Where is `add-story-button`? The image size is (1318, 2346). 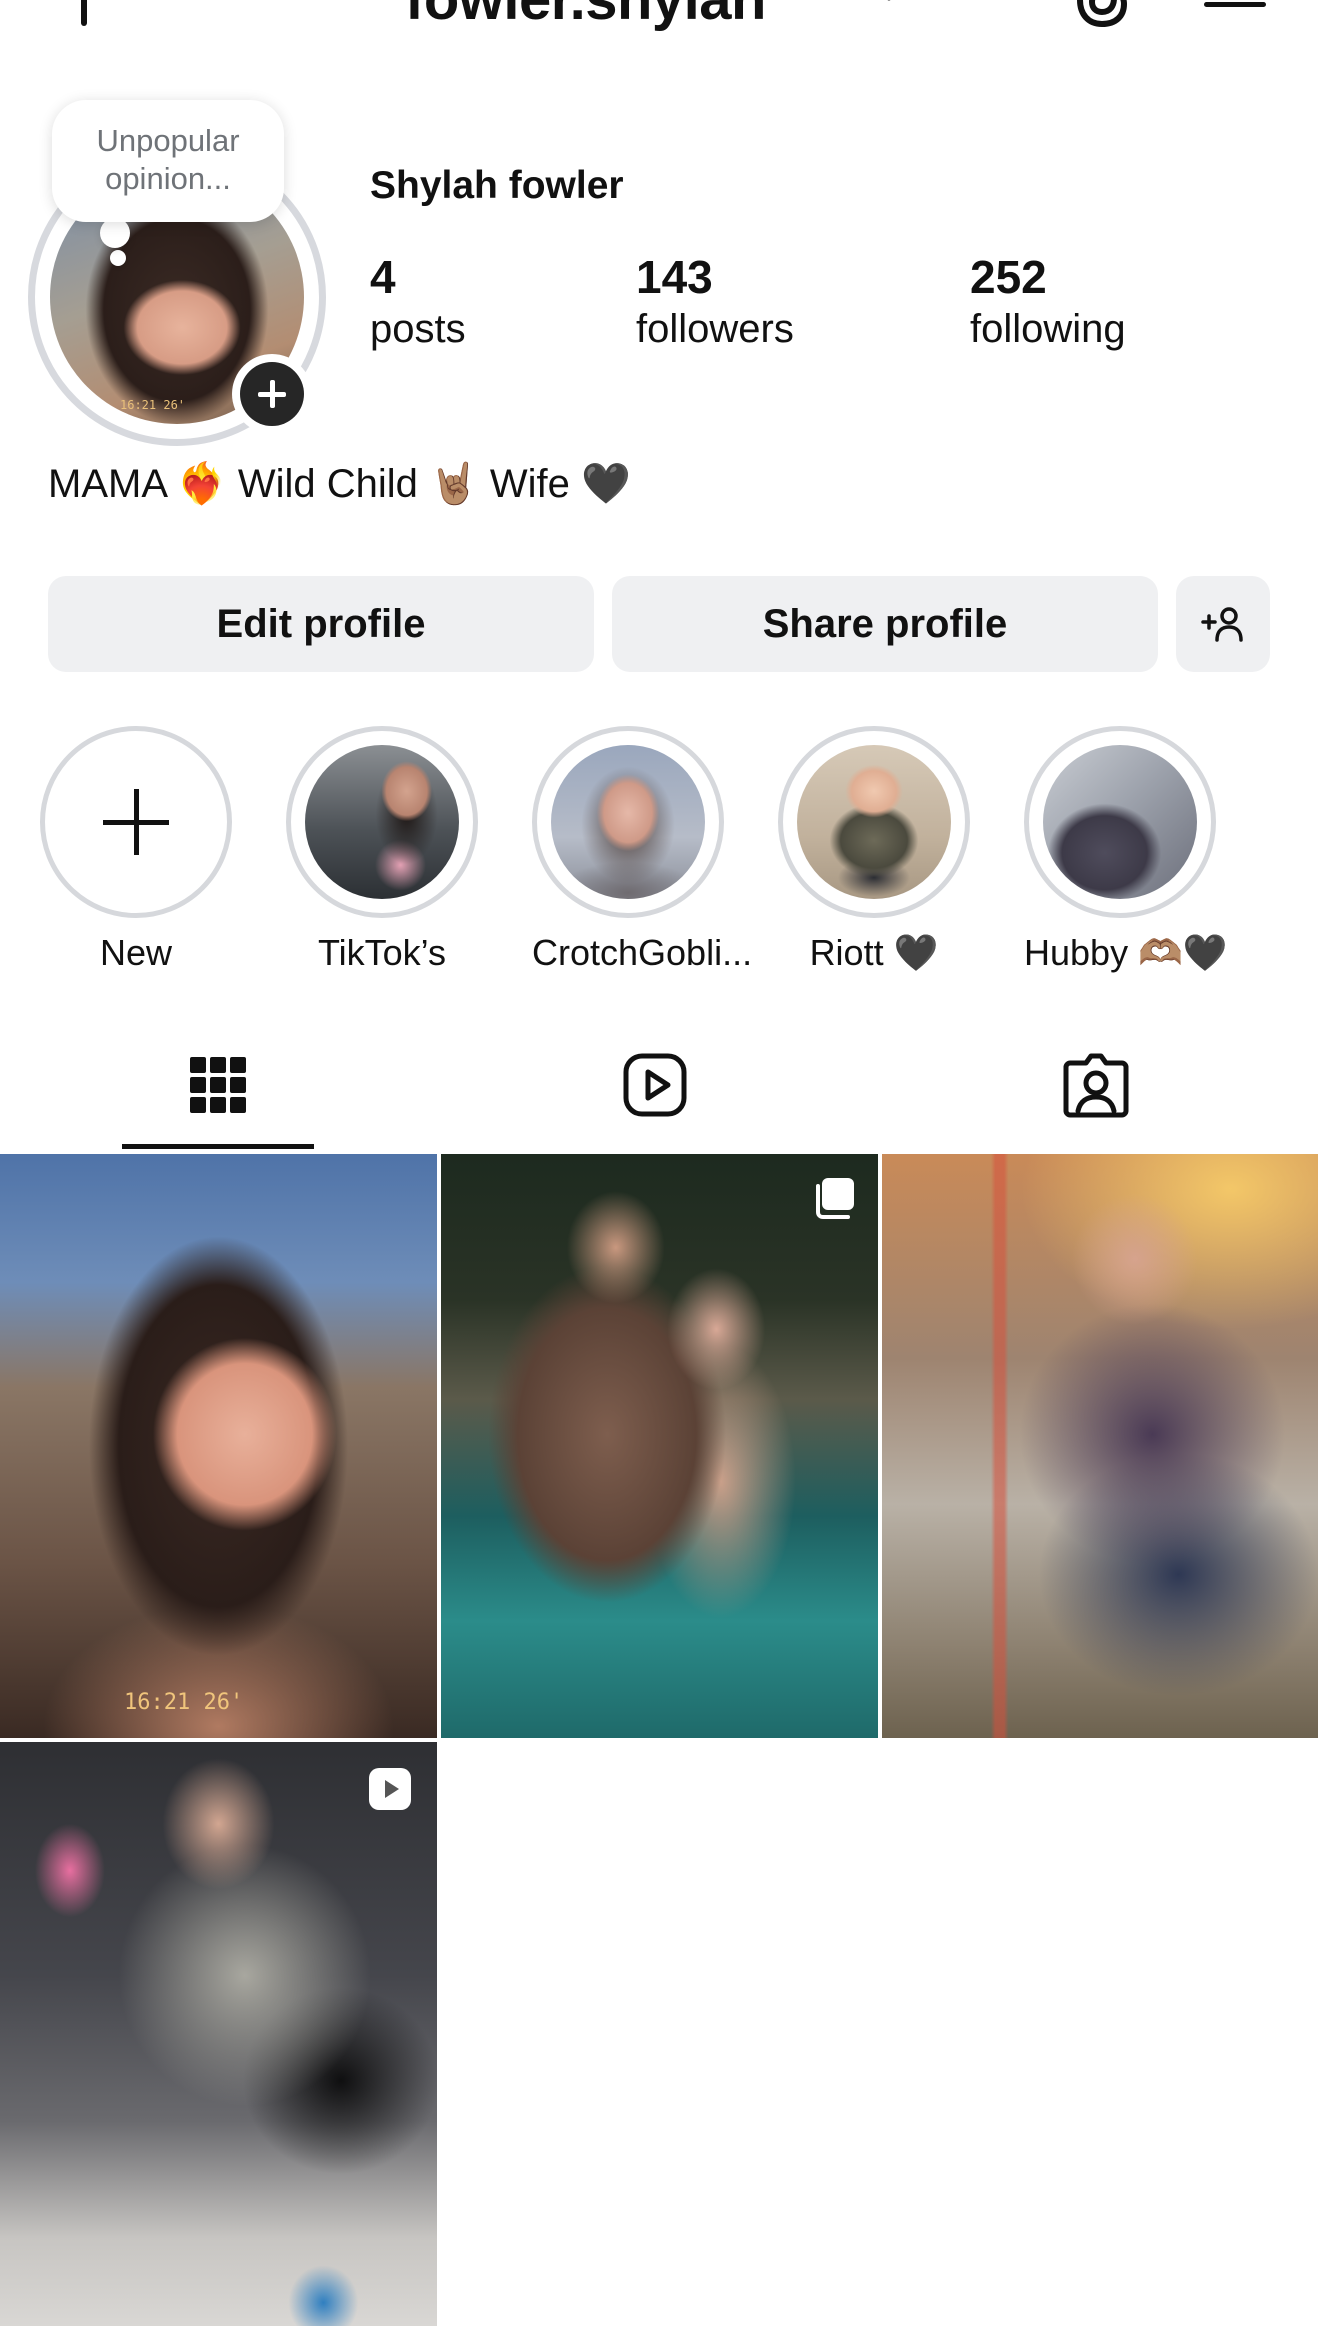
add-story-button is located at coordinates (272, 394).